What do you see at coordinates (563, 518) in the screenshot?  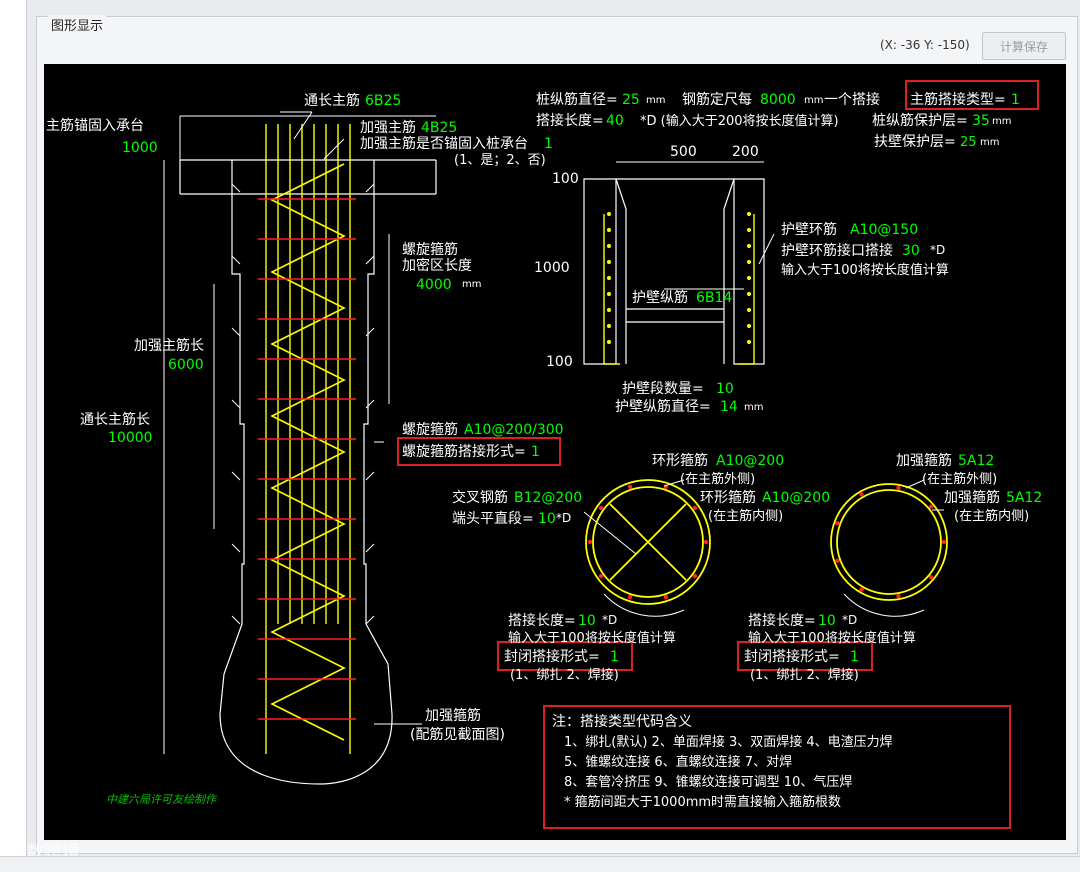 I see `end-straight-unit: *D` at bounding box center [563, 518].